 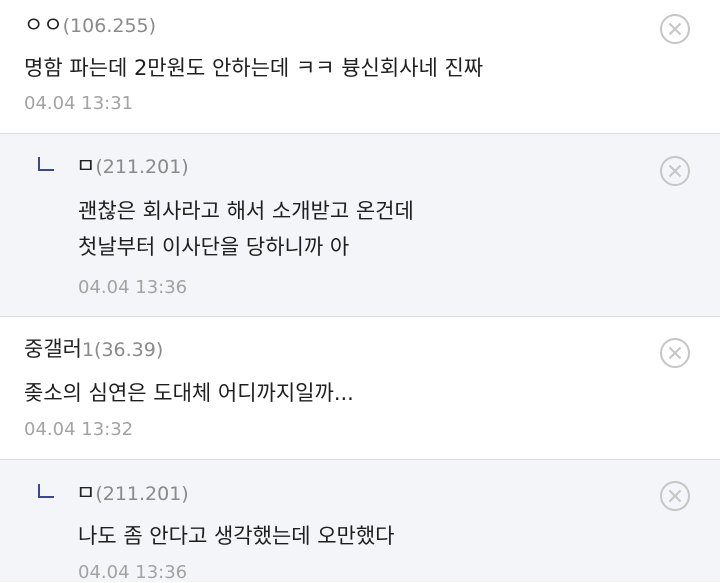 I want to click on comment-author: ㅇㅇ(106.255), so click(x=90, y=25).